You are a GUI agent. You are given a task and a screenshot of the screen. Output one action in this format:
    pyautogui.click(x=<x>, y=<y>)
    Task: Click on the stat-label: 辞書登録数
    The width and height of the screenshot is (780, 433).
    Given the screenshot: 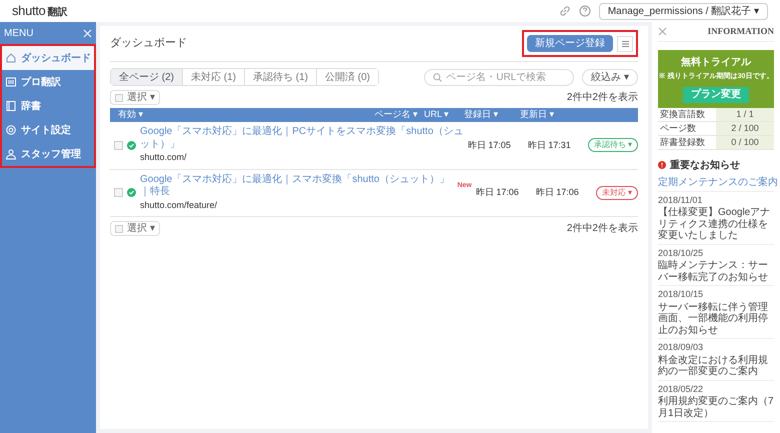 What is the action you would take?
    pyautogui.click(x=682, y=142)
    